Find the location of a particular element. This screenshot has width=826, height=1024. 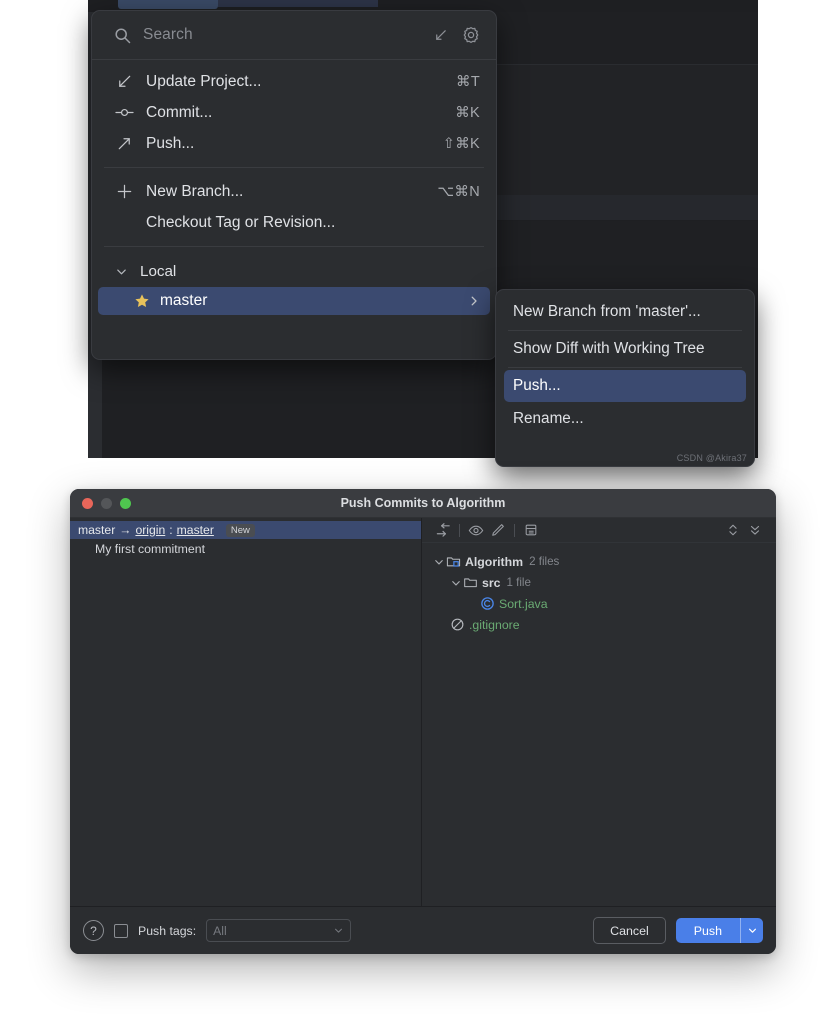

gear-icon is located at coordinates (471, 35).